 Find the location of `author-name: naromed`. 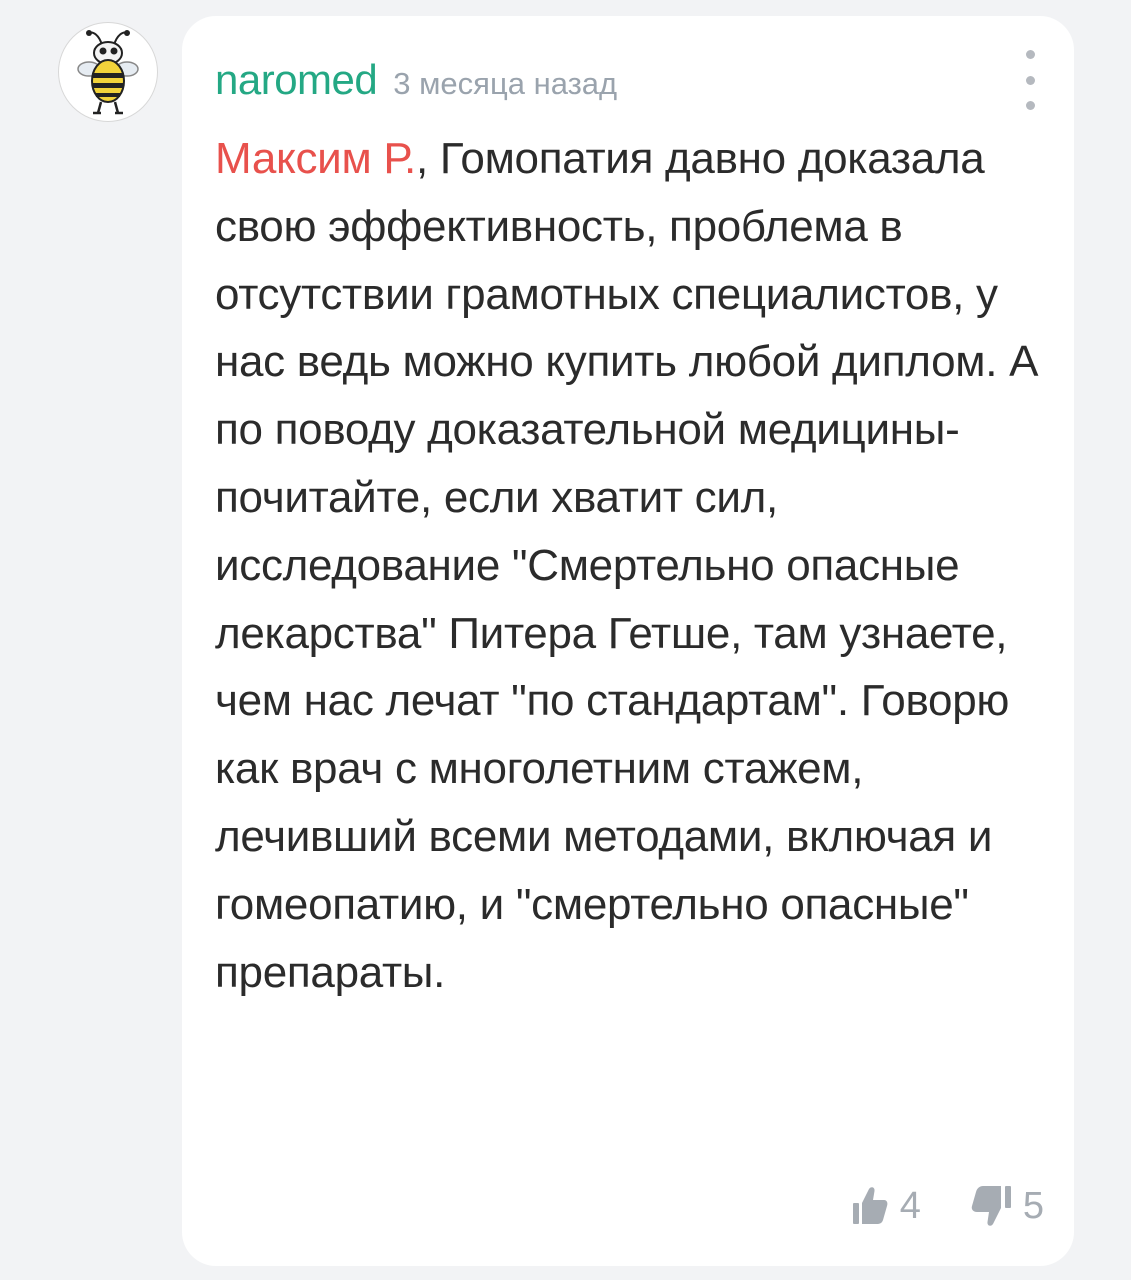

author-name: naromed is located at coordinates (296, 80).